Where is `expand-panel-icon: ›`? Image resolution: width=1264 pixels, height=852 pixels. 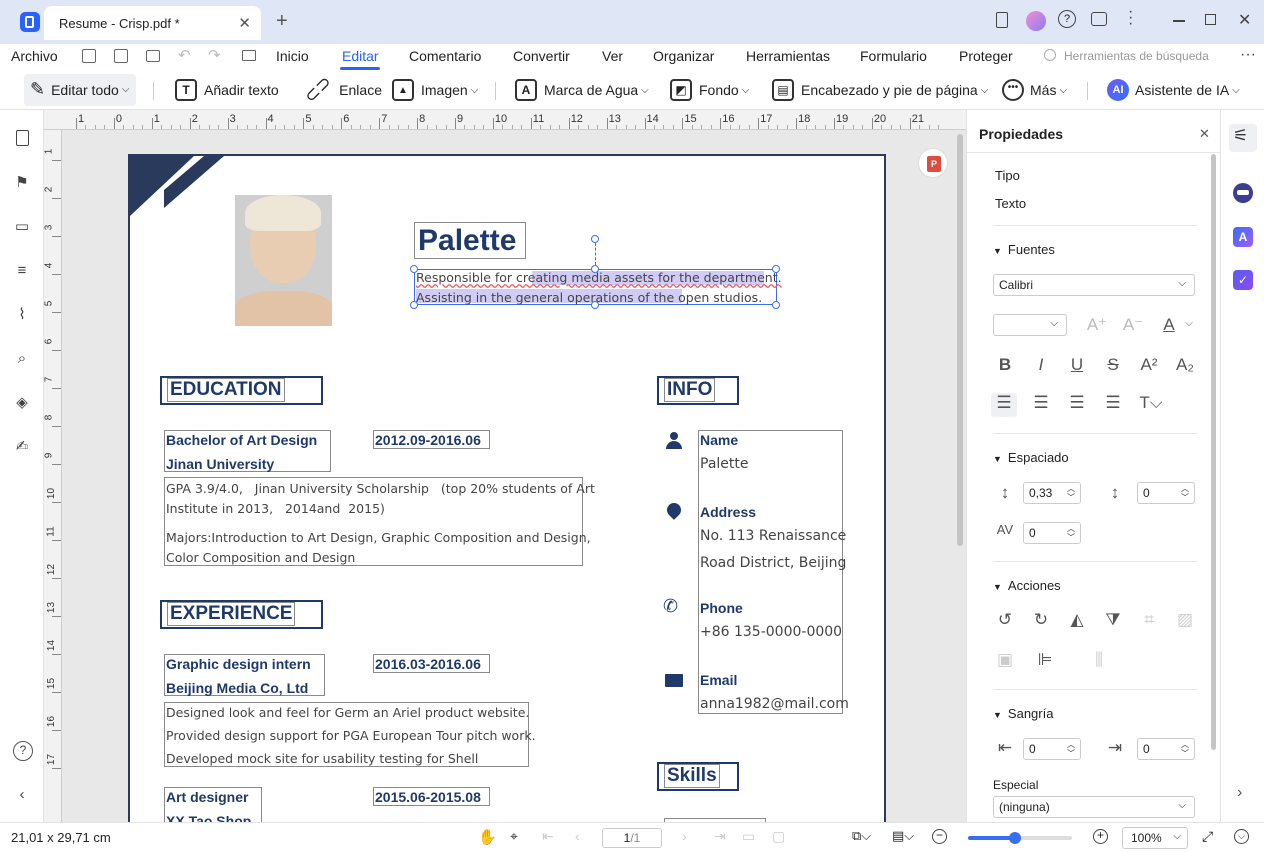
expand-panel-icon: › is located at coordinates (1239, 793).